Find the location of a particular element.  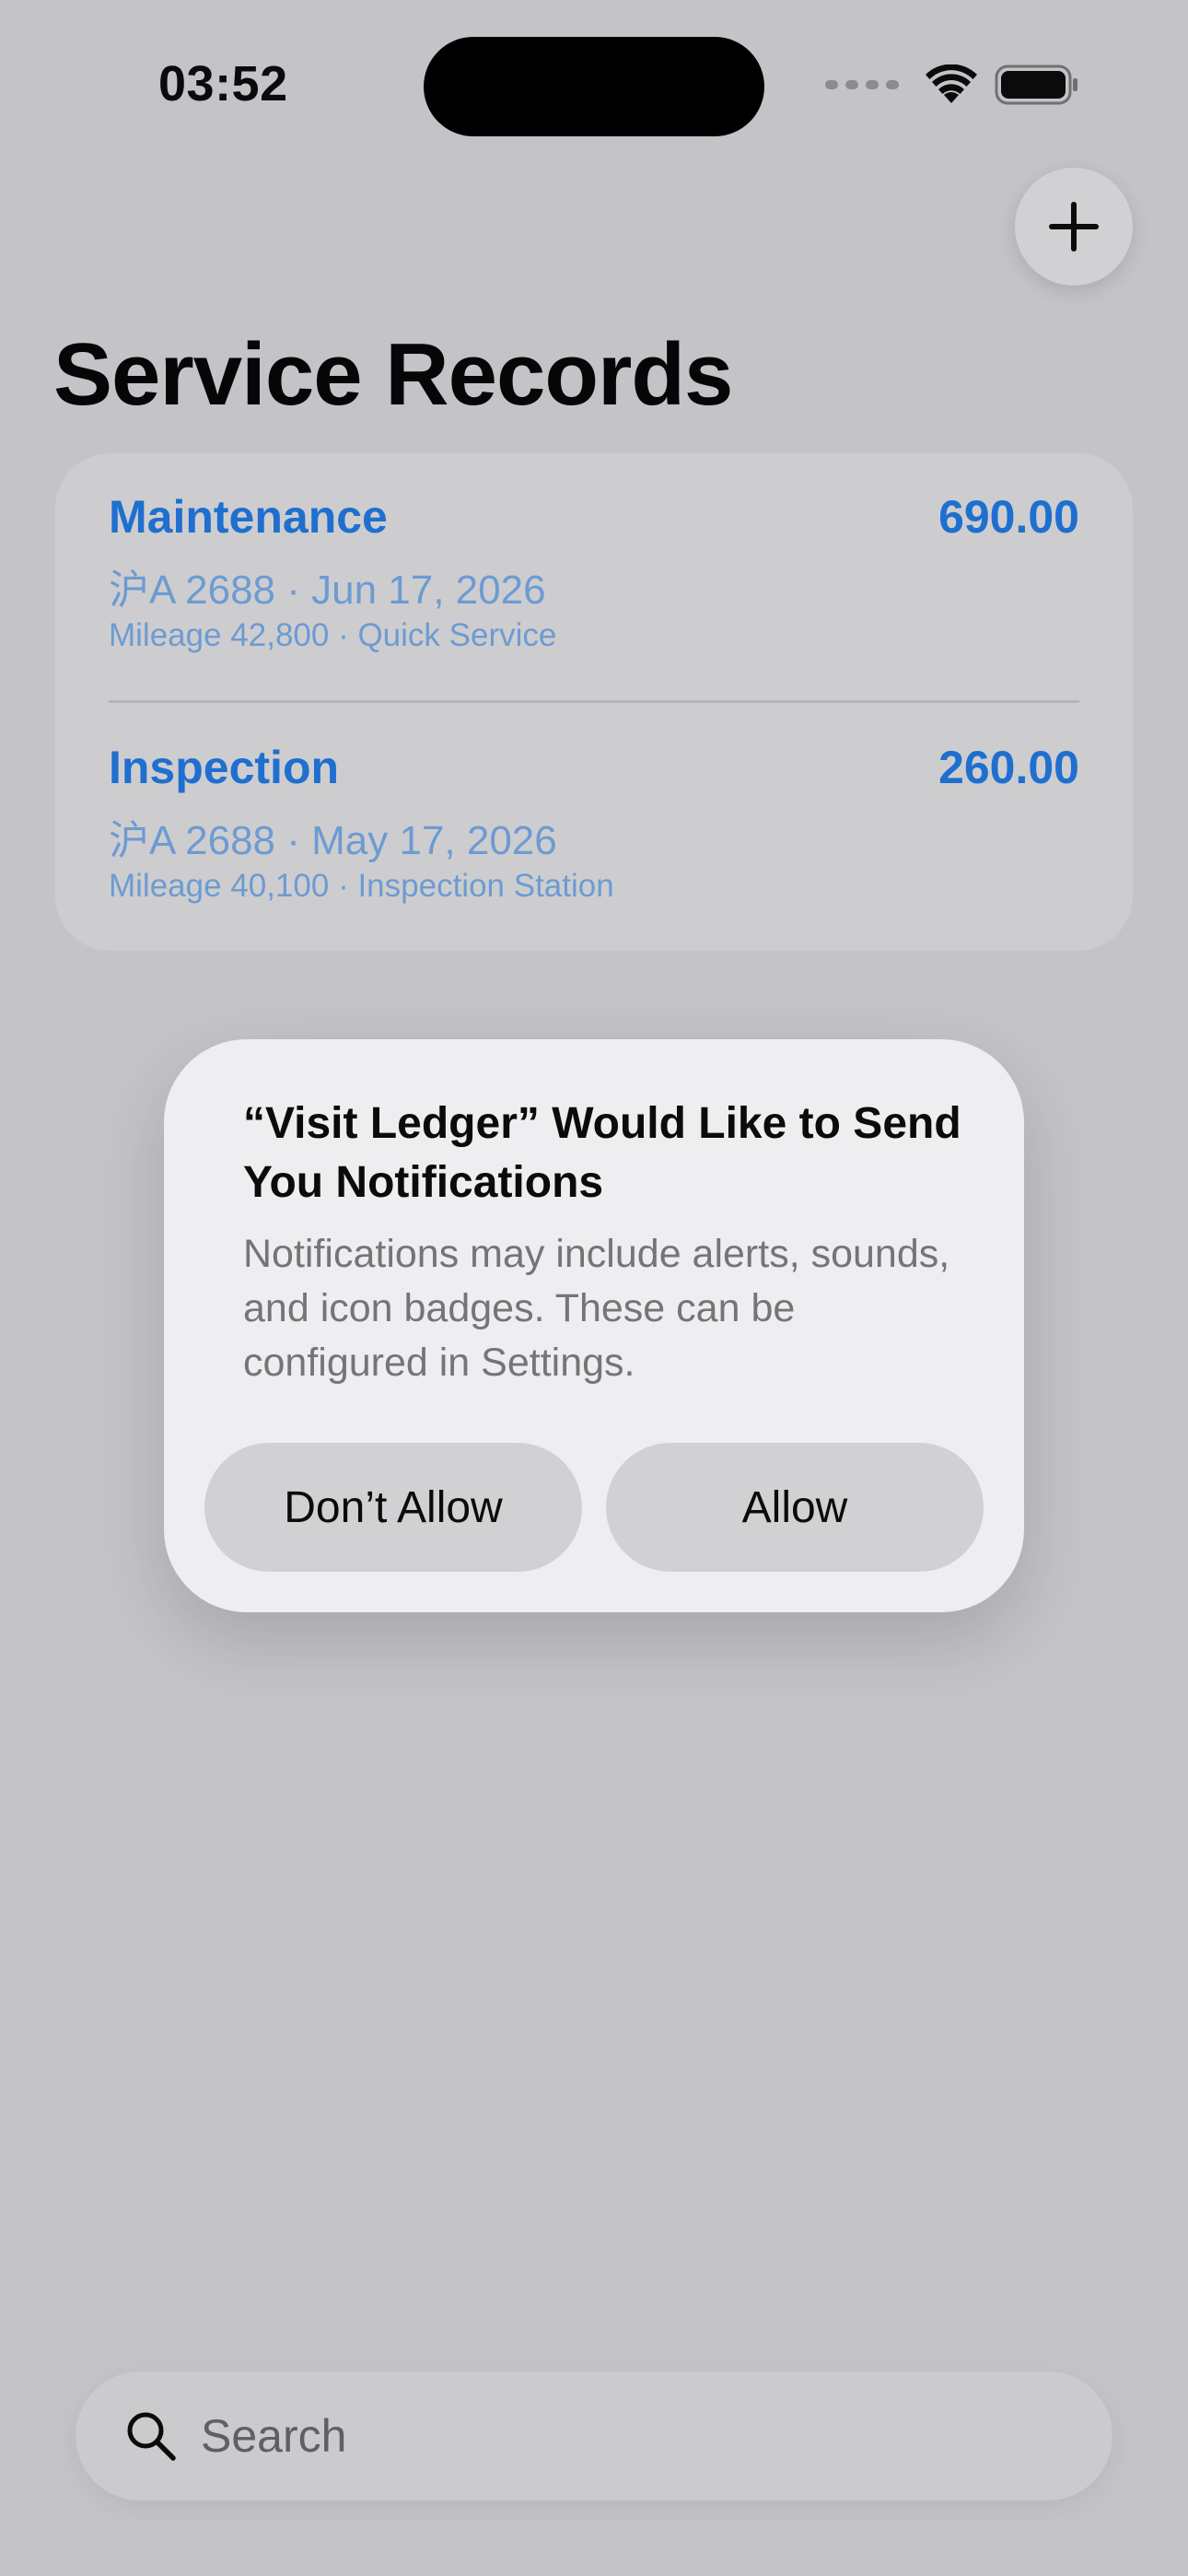

record-subtitle: 沪A 2688 · Jun 17, 2026 is located at coordinates (327, 590).